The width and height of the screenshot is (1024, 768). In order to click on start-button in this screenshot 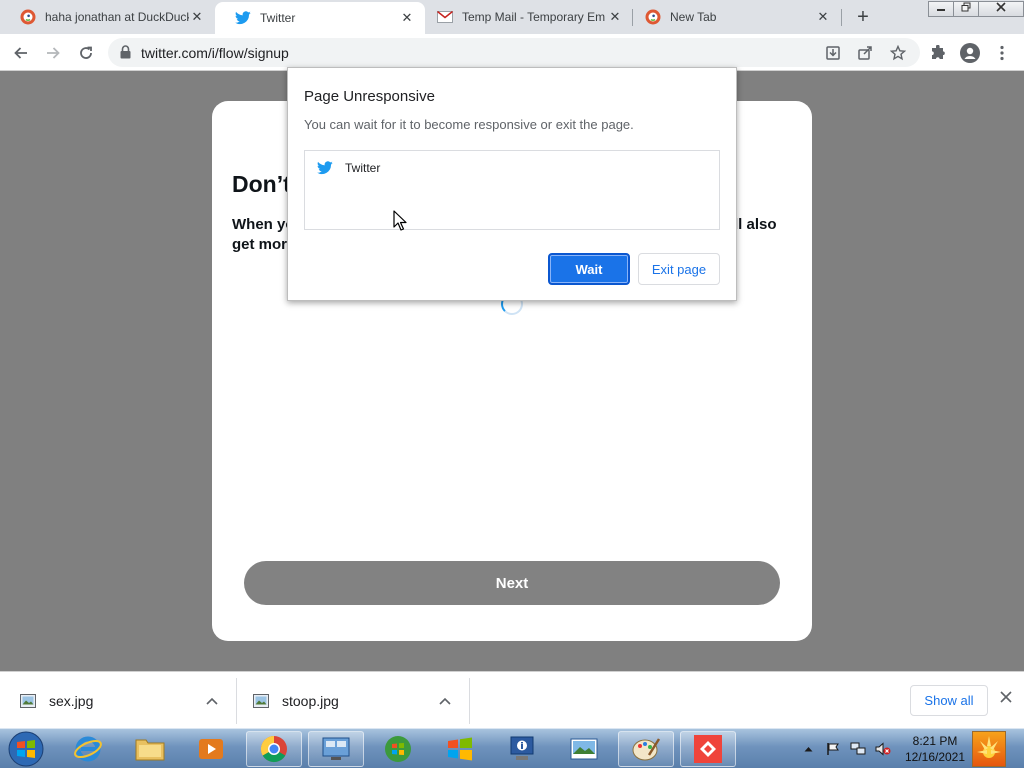, I will do `click(26, 749)`.